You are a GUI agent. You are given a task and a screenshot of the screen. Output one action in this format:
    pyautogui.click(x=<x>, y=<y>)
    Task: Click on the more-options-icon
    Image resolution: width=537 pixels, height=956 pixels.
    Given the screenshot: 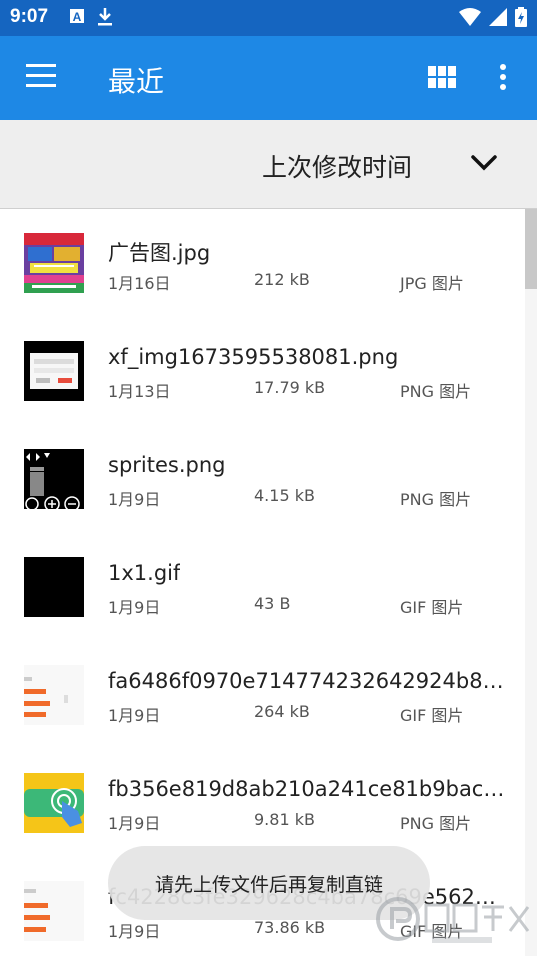 What is the action you would take?
    pyautogui.click(x=503, y=79)
    